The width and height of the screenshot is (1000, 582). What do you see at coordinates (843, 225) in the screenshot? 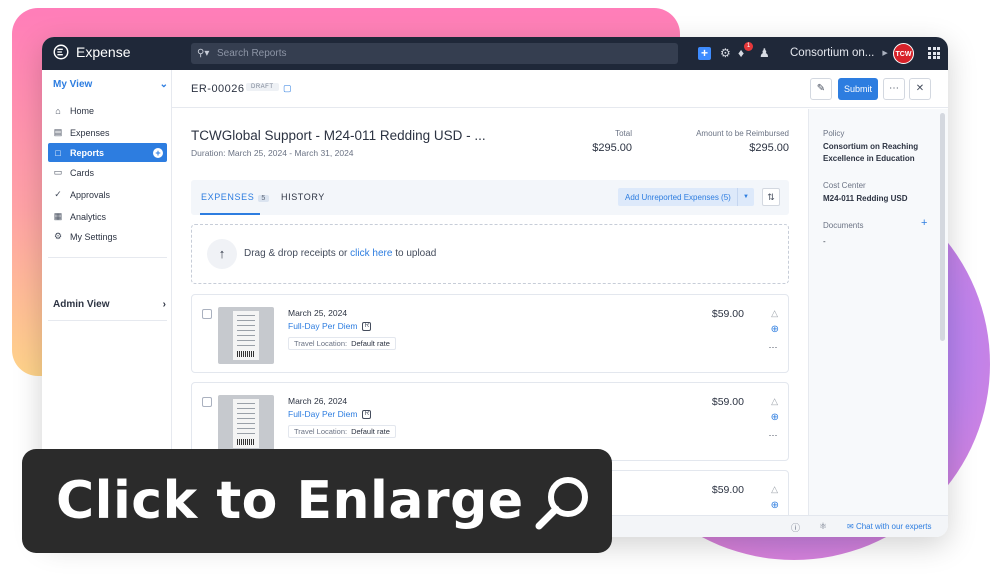
I see `documents-label: Documents` at bounding box center [843, 225].